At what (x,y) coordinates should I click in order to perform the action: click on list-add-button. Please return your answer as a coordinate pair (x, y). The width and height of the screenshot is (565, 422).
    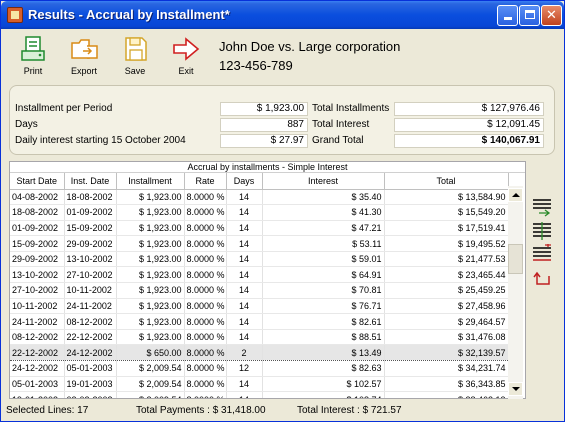
    Looking at the image, I should click on (542, 255).